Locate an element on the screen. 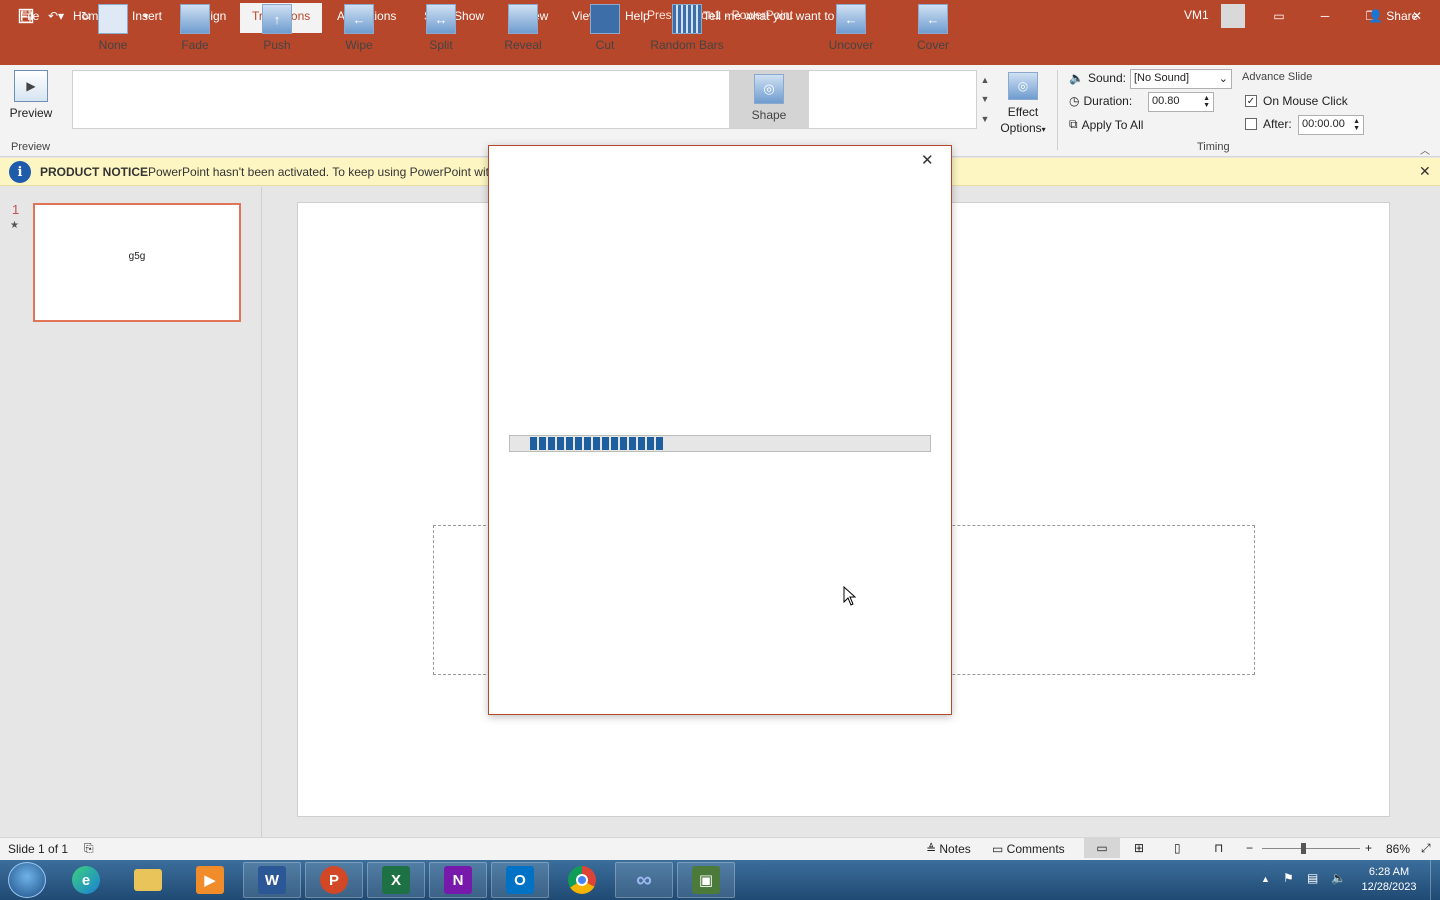  word-icon: W is located at coordinates (272, 880).